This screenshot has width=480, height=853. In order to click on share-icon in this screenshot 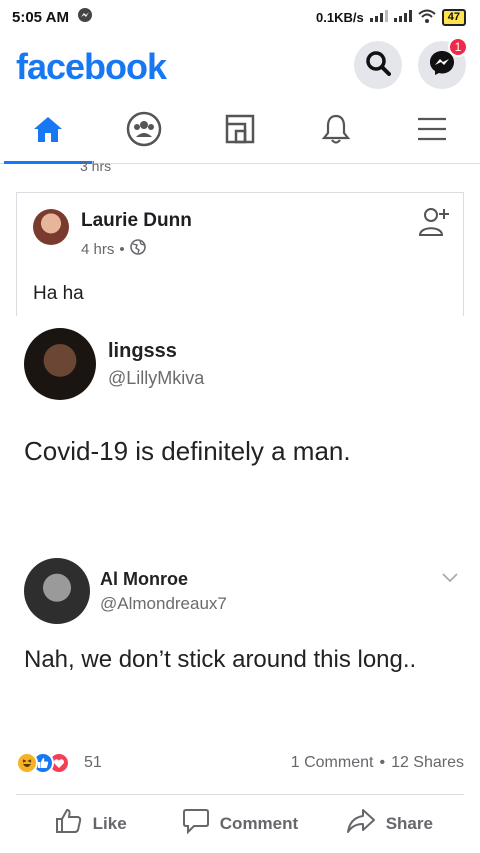, I will do `click(361, 823)`.